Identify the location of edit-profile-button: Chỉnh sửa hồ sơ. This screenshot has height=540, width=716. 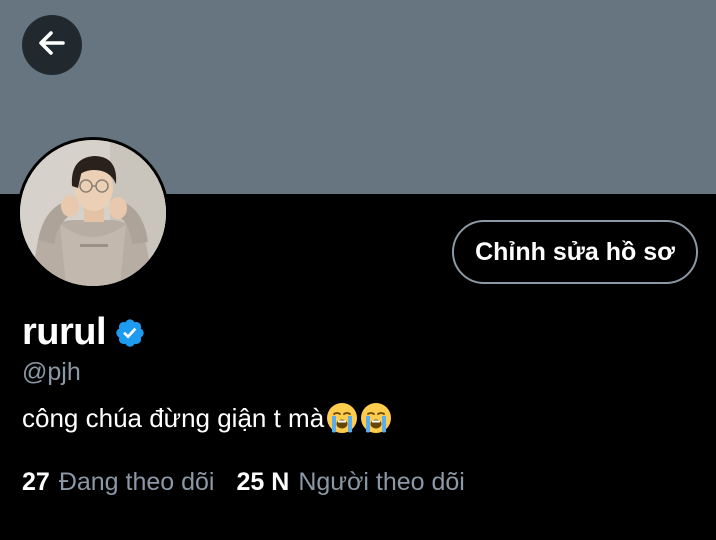
(575, 252).